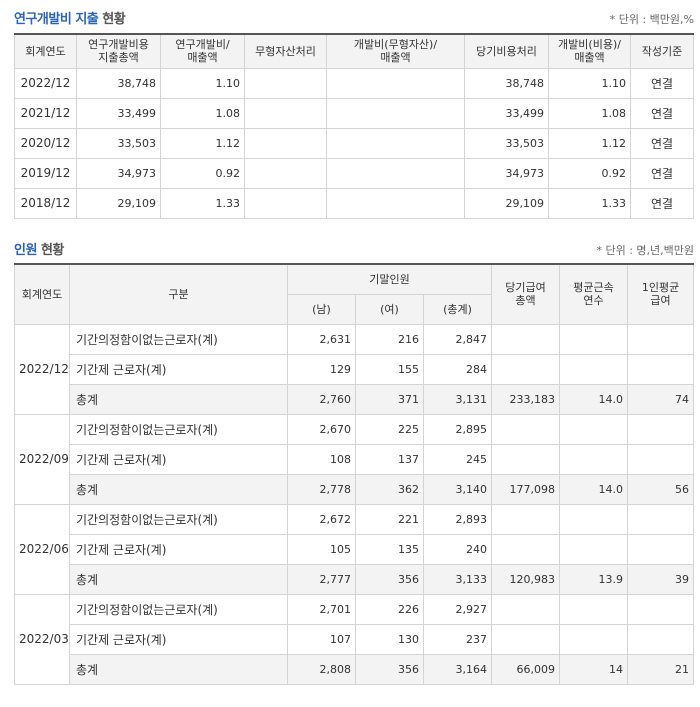 The image size is (700, 707). Describe the element at coordinates (506, 203) in the screenshot. I see `rd-expense-cell: 29,109` at that location.